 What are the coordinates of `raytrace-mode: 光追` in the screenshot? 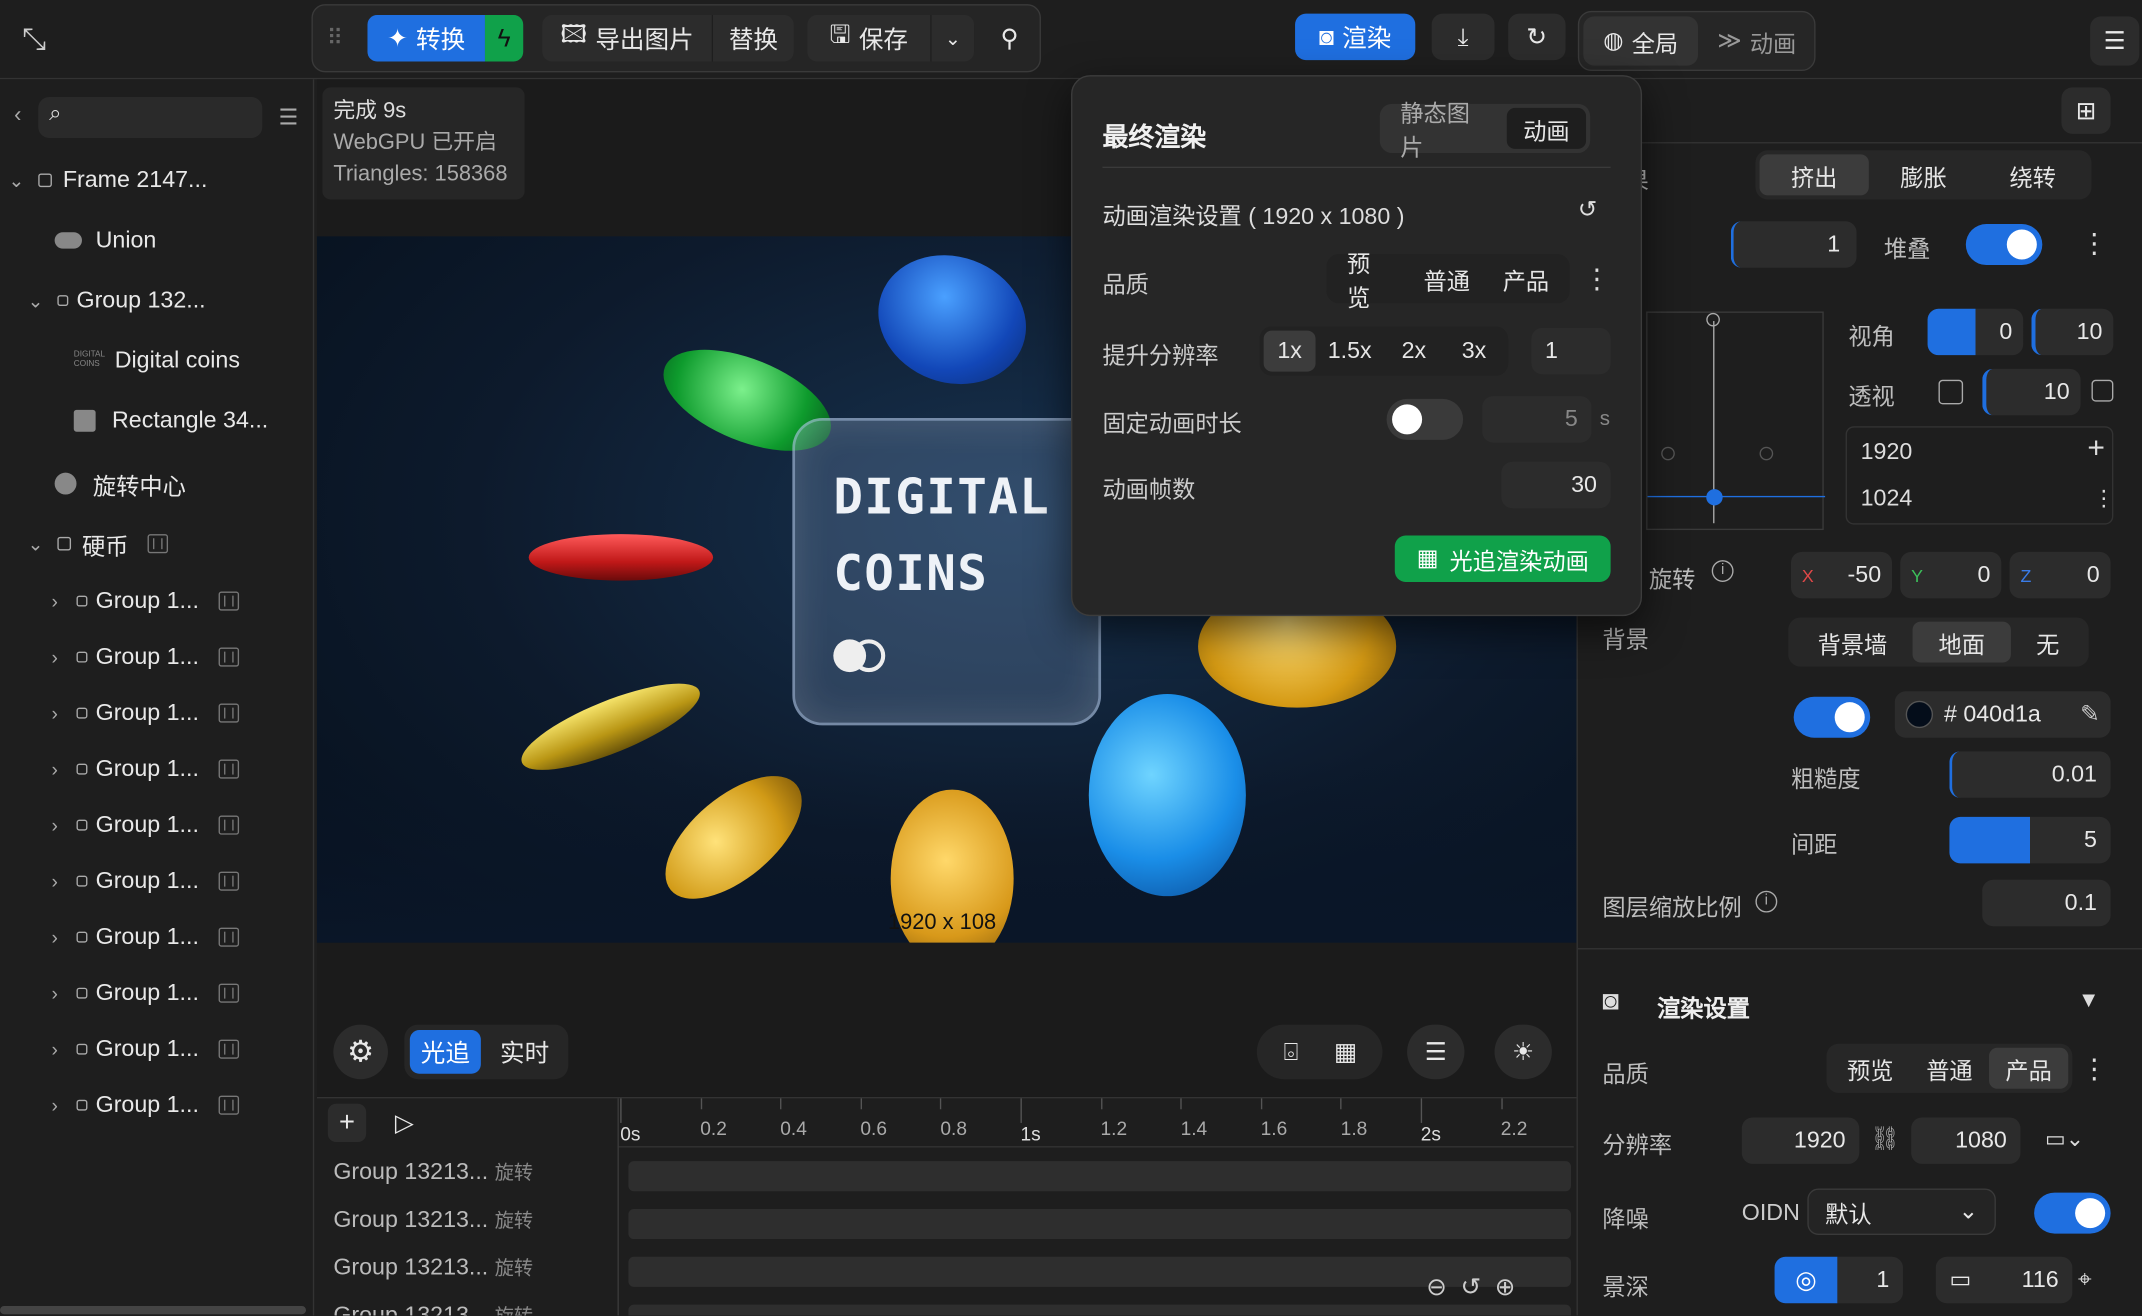 It's located at (445, 1052).